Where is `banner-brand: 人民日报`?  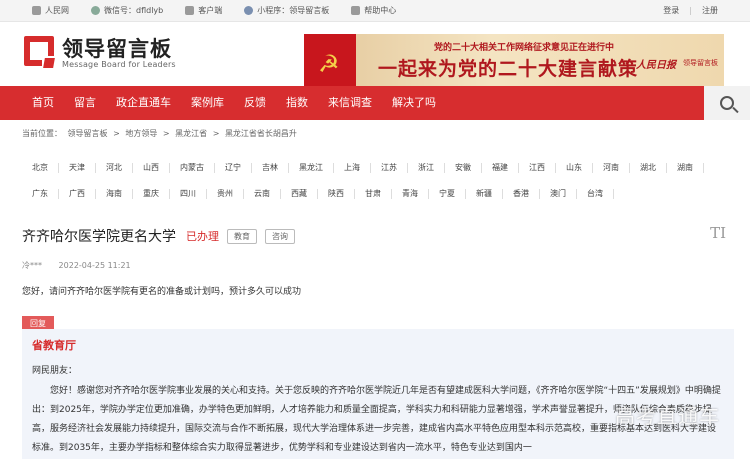 banner-brand: 人民日报 is located at coordinates (656, 65).